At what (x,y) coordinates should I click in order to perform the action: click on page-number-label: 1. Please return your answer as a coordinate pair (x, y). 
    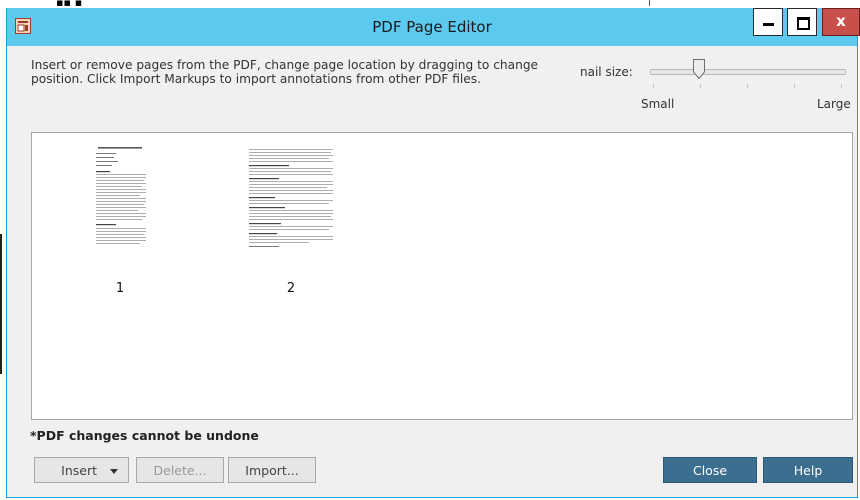
    Looking at the image, I should click on (120, 288).